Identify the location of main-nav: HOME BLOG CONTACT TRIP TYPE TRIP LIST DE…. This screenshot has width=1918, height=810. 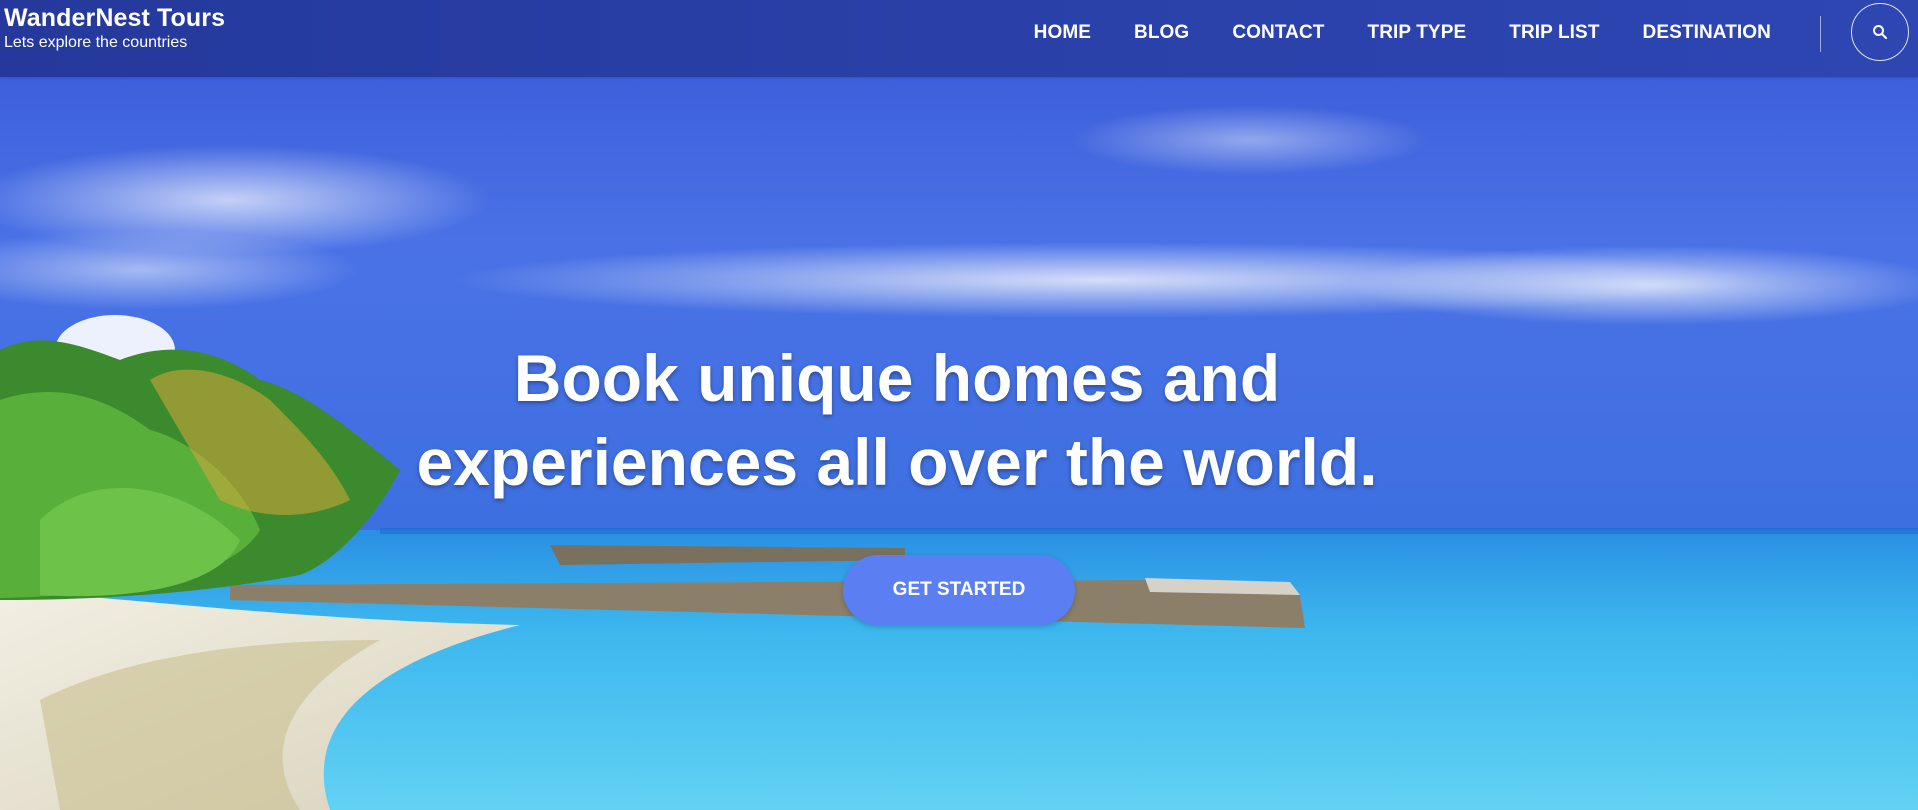
(1381, 33).